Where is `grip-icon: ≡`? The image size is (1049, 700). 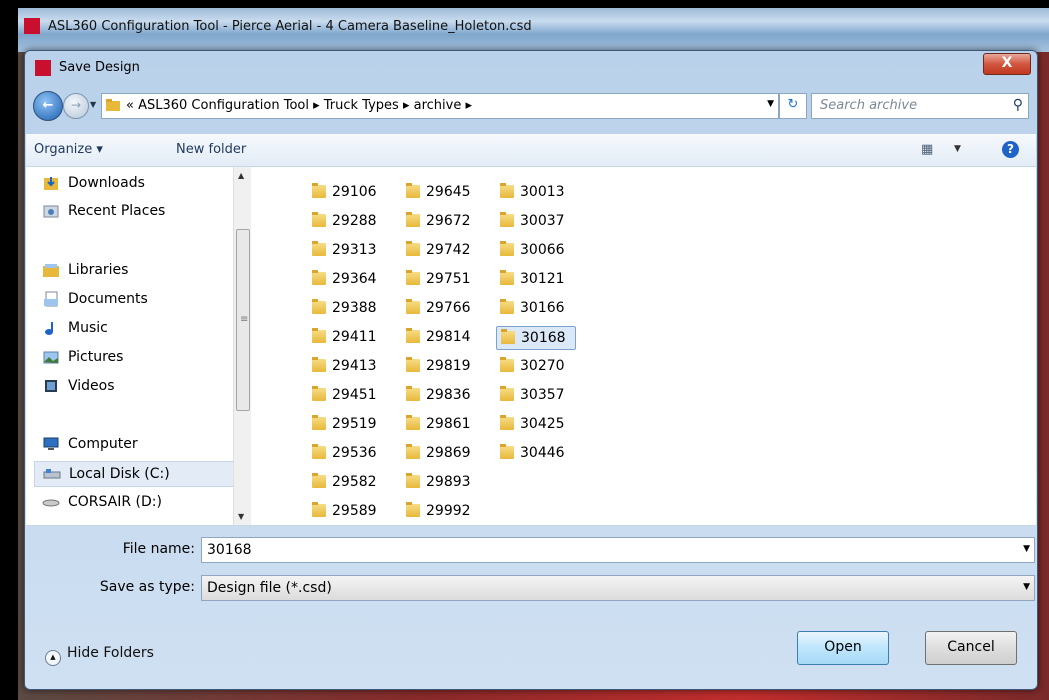
grip-icon: ≡ is located at coordinates (244, 319).